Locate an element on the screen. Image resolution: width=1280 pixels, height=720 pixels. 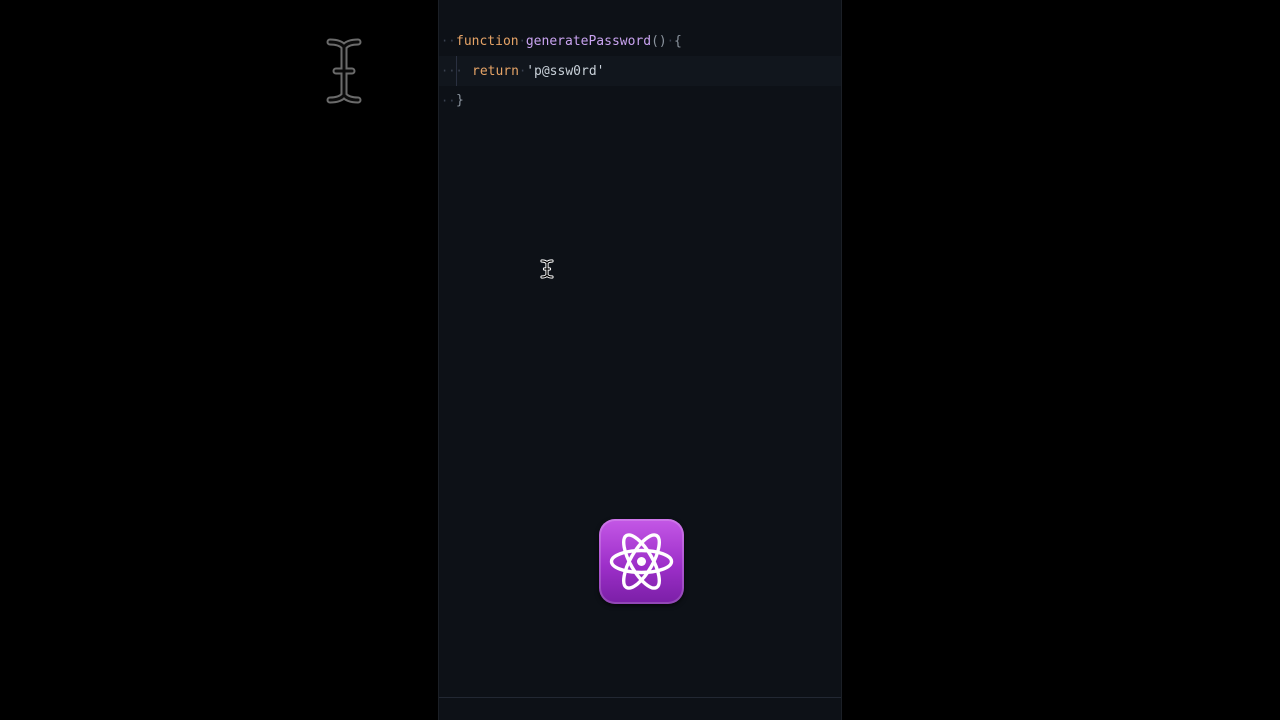
open-brace: { is located at coordinates (677, 41).